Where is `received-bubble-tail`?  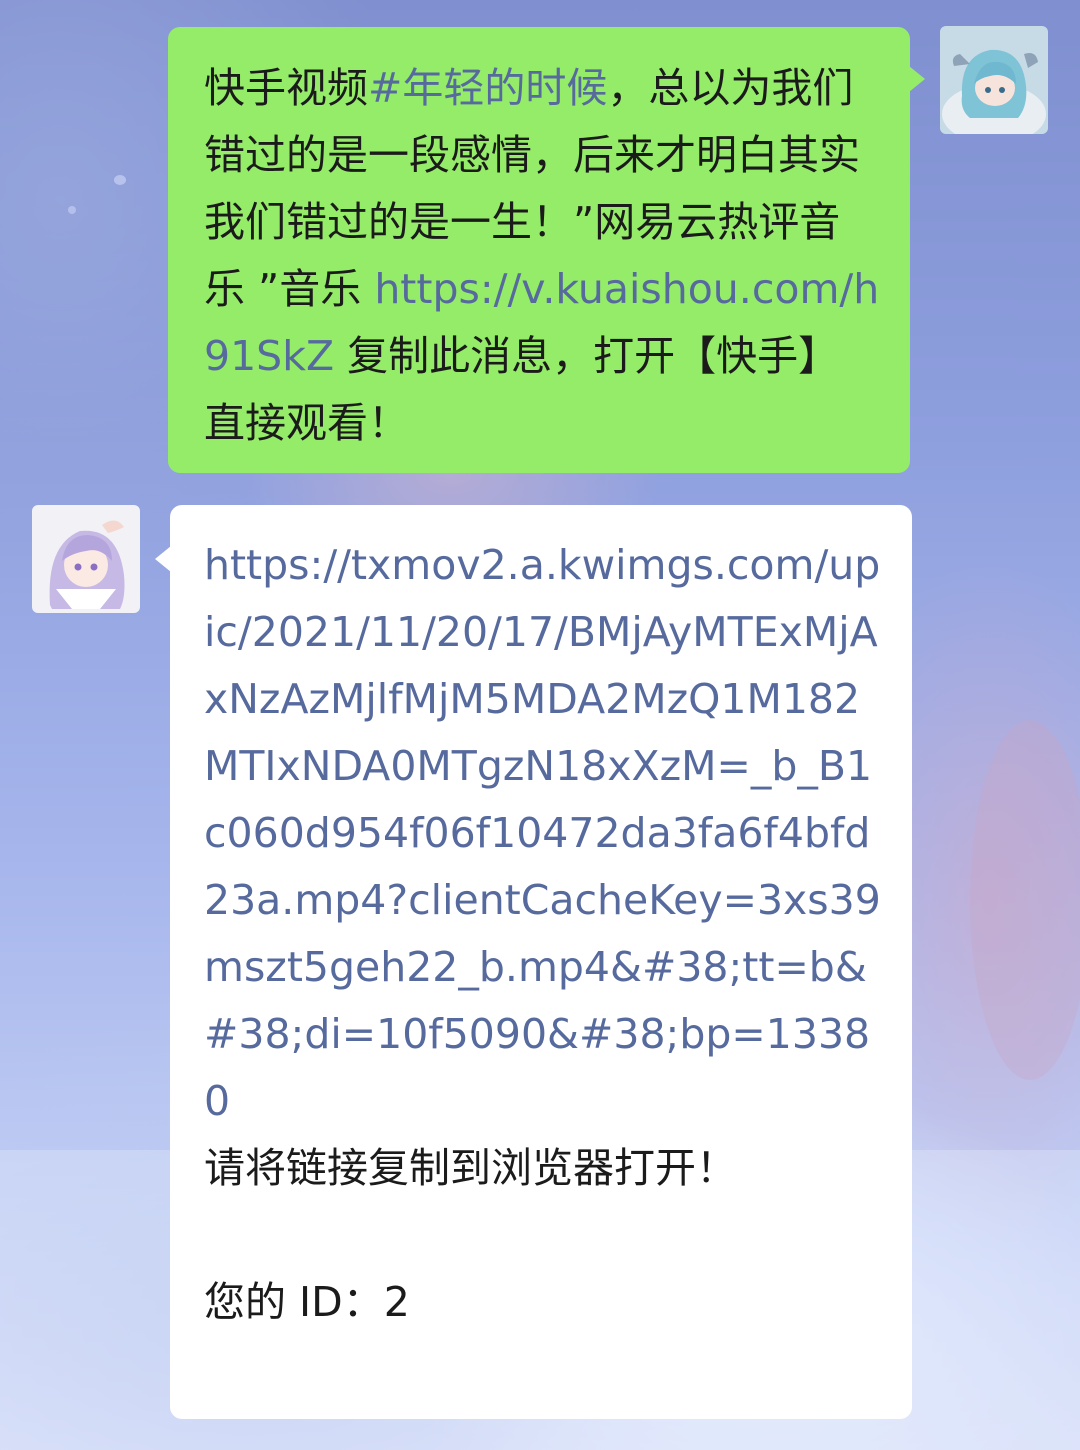
received-bubble-tail is located at coordinates (163, 559).